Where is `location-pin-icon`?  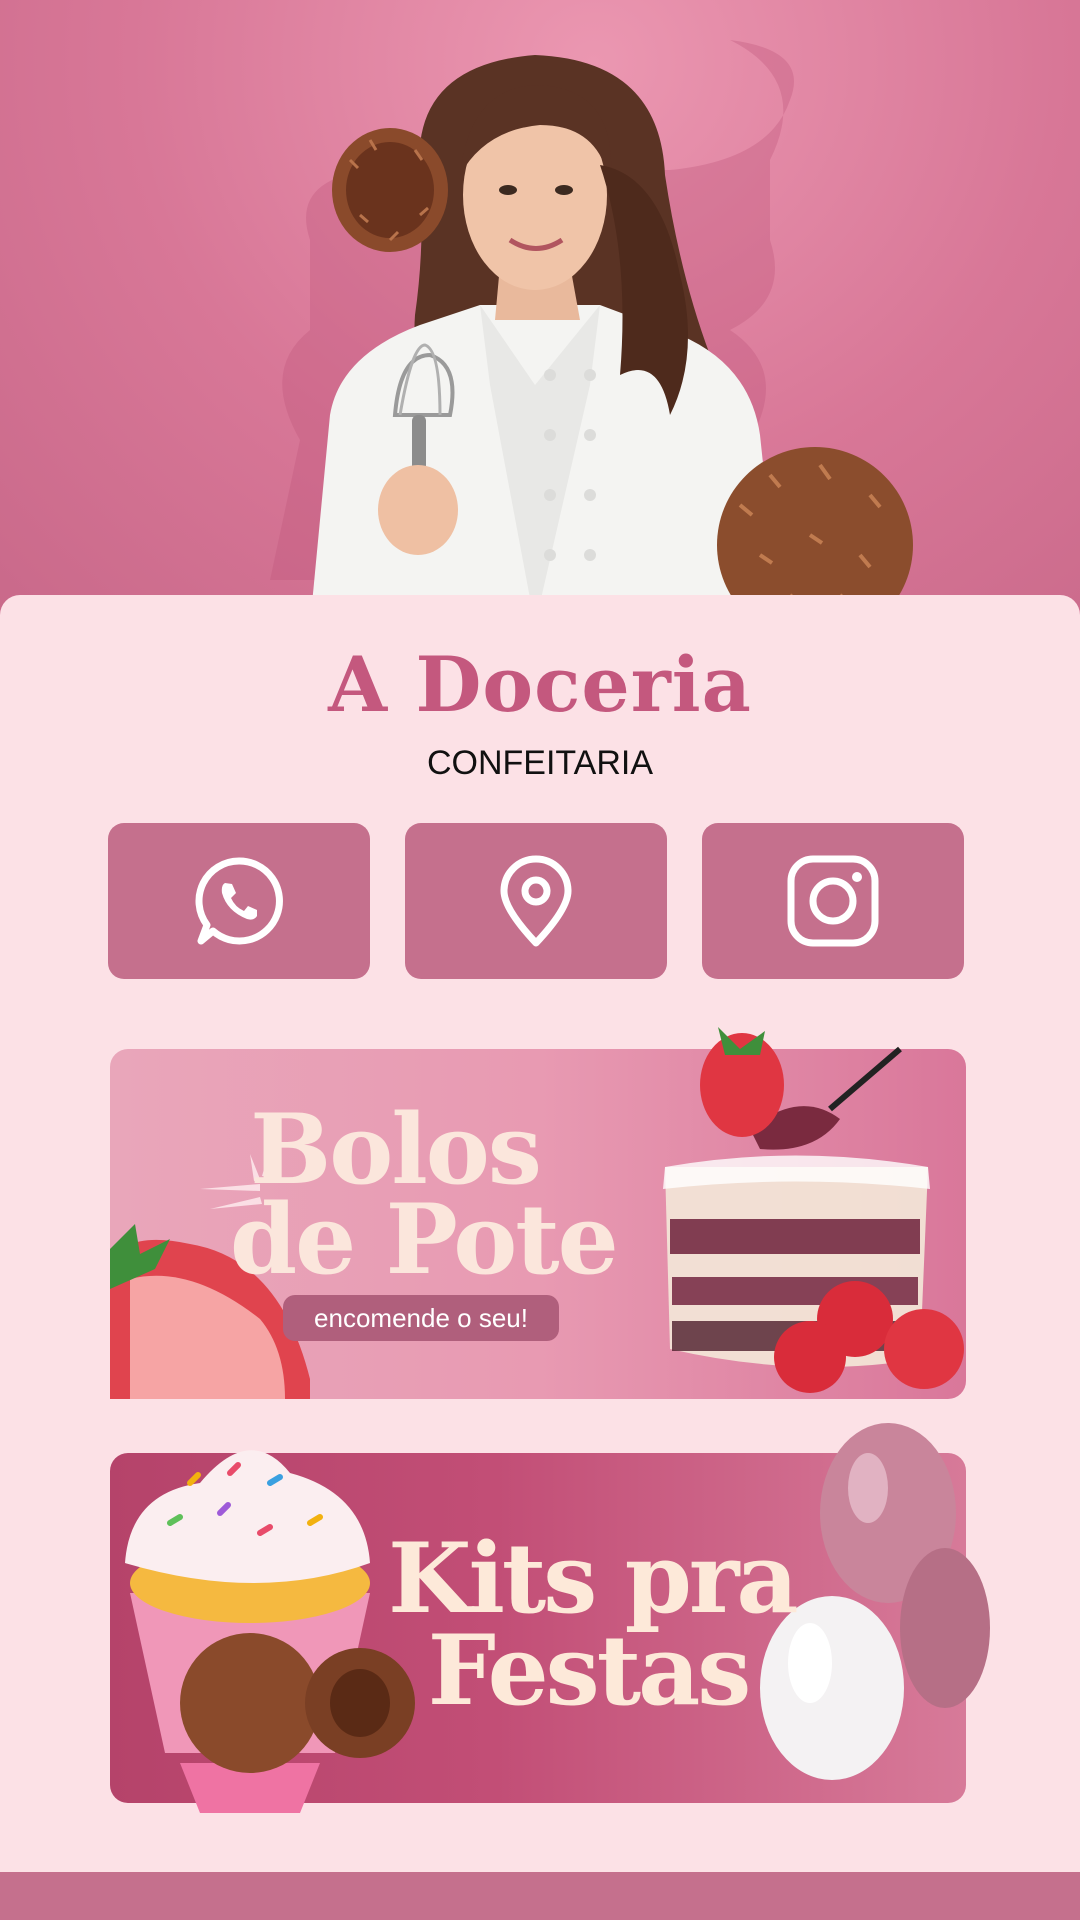 location-pin-icon is located at coordinates (536, 901).